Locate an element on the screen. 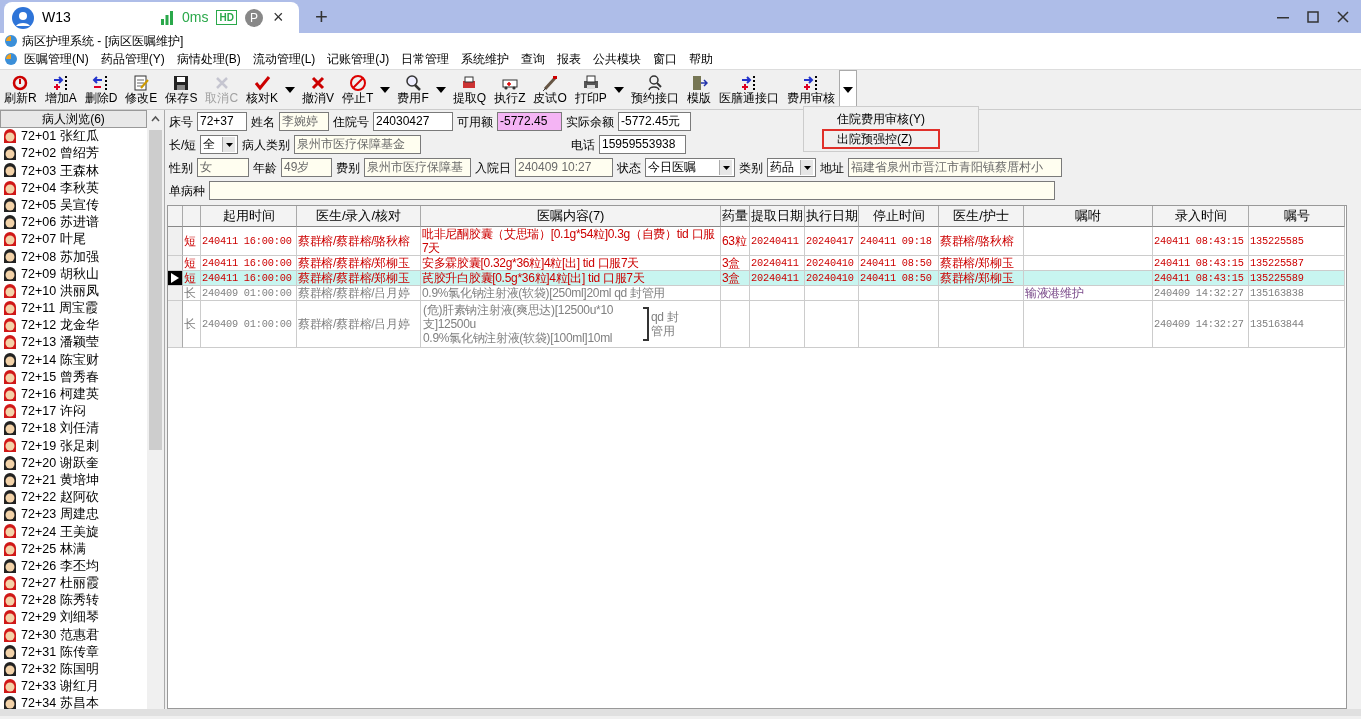 The width and height of the screenshot is (1361, 719). dropdown-field: 药品 is located at coordinates (791, 167).